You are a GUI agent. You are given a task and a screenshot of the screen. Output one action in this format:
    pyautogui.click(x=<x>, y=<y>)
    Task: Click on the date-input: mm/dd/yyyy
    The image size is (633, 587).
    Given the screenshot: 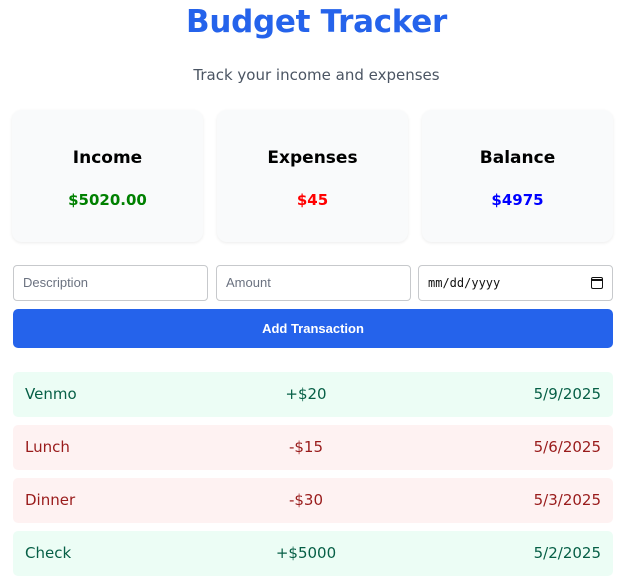 What is the action you would take?
    pyautogui.click(x=515, y=283)
    